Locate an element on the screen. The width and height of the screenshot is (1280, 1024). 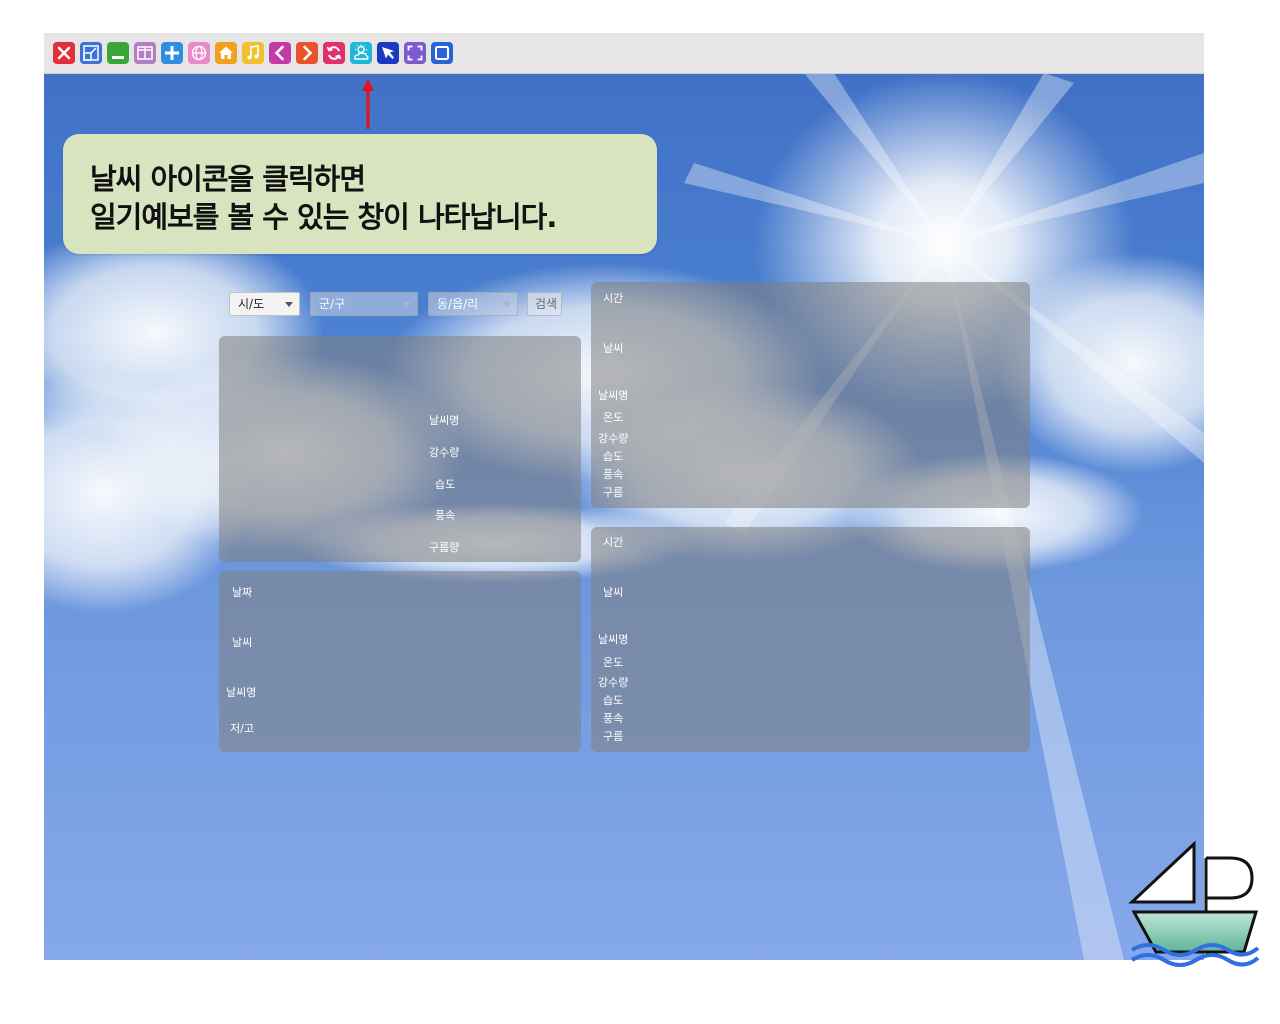
home-icon is located at coordinates (226, 53).